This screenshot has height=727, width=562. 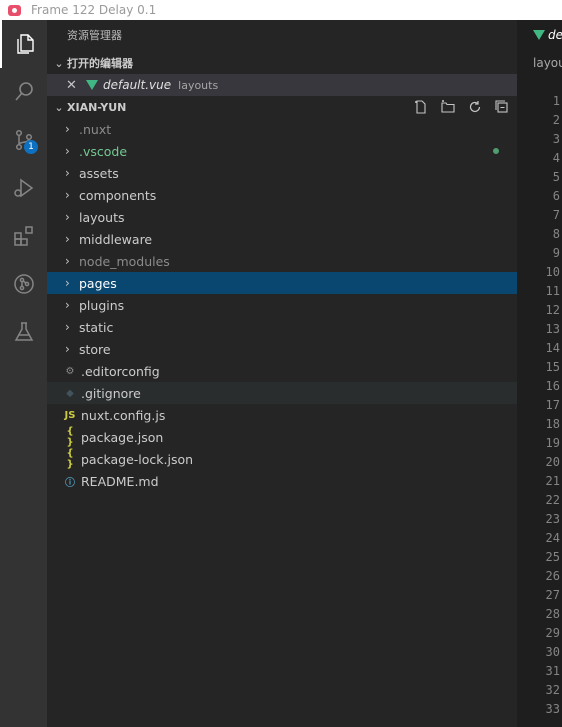 I want to click on editor-tab: default.vue, so click(x=539, y=35).